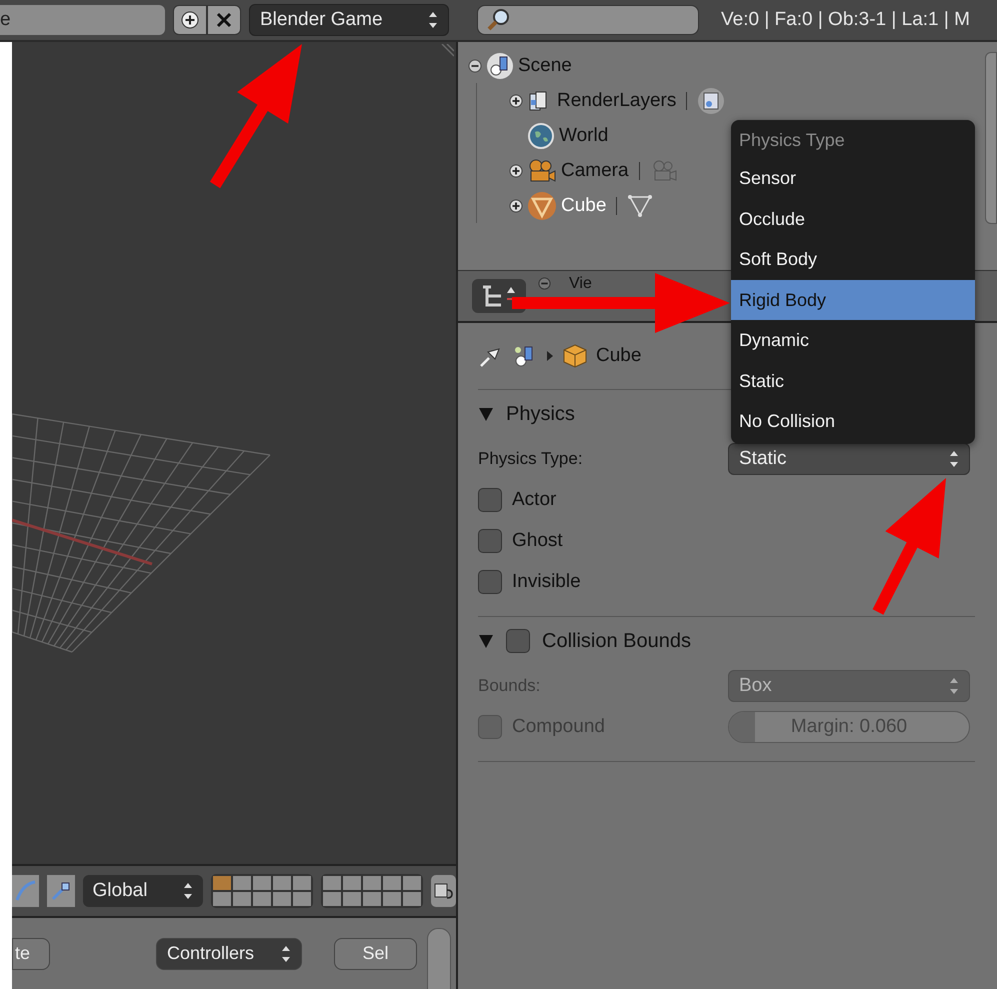 This screenshot has width=997, height=989. I want to click on panel-title: Collision Bounds, so click(616, 641).